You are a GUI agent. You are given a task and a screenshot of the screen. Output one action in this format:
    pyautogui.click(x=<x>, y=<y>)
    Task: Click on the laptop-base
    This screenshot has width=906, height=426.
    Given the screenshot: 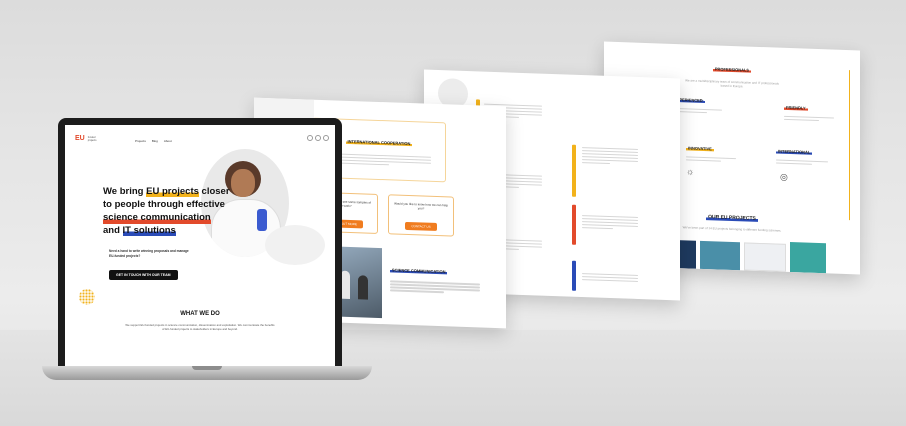 What is the action you would take?
    pyautogui.click(x=207, y=373)
    